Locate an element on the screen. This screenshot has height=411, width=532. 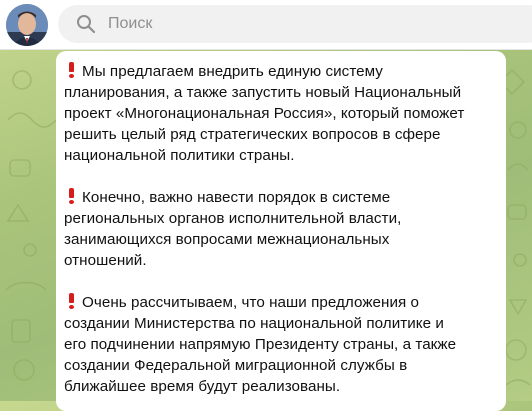
paragraph-2-line-4: отношений. is located at coordinates (105, 260).